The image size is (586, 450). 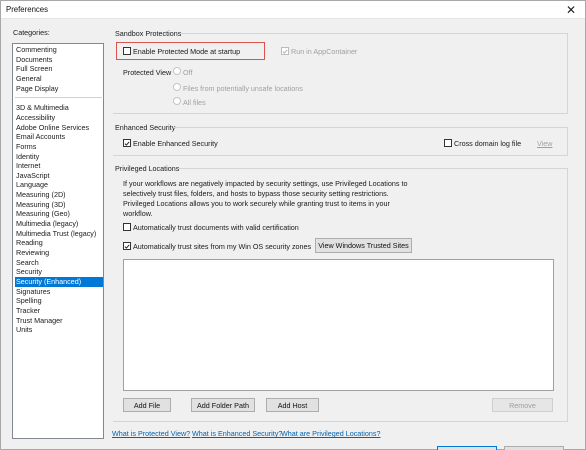 I want to click on privileged-locations-title: Privileged Locations, so click(x=147, y=168).